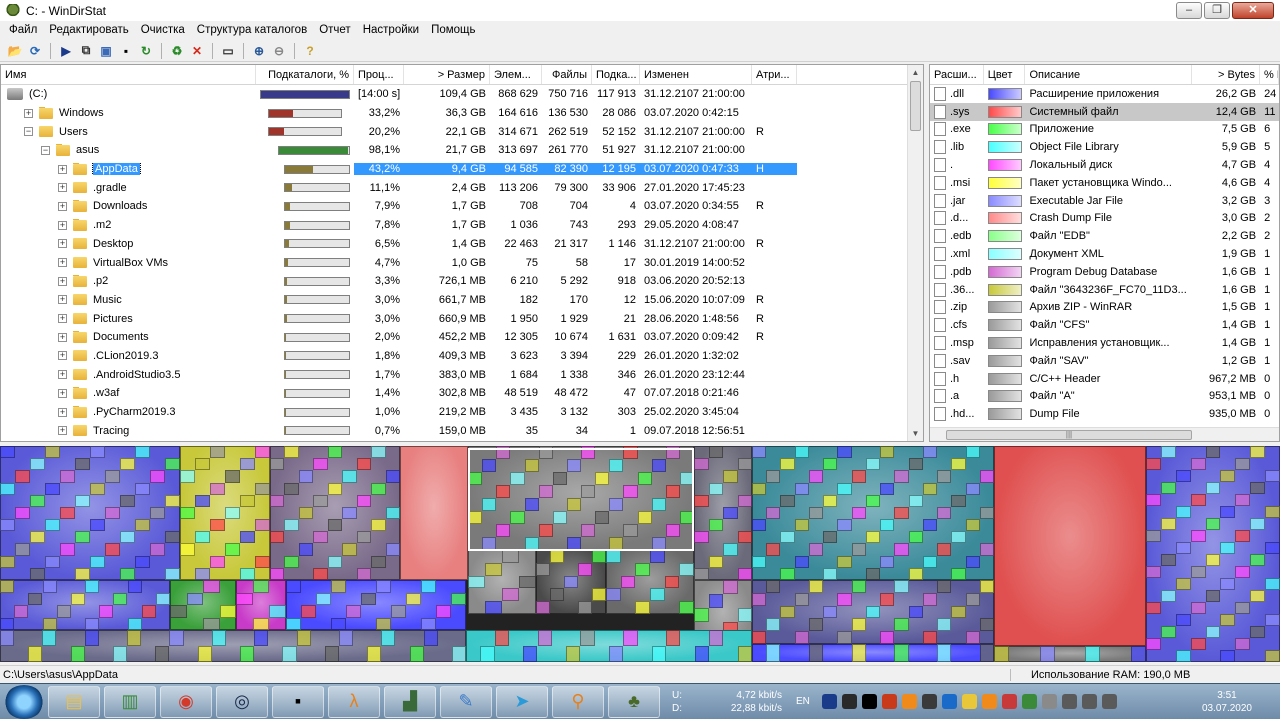 The height and width of the screenshot is (719, 1280). Describe the element at coordinates (354, 701) in the screenshot. I see `taskbar-half-life-icon: λ` at that location.